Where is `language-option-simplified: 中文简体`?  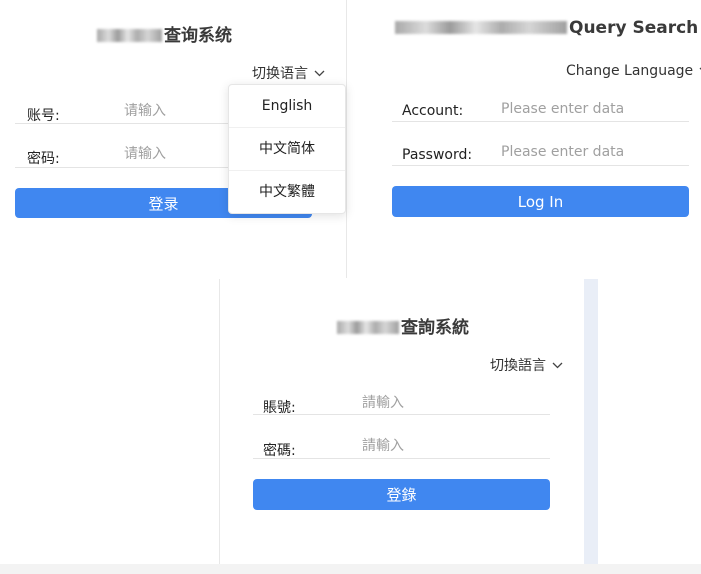
language-option-simplified: 中文简体 is located at coordinates (287, 149).